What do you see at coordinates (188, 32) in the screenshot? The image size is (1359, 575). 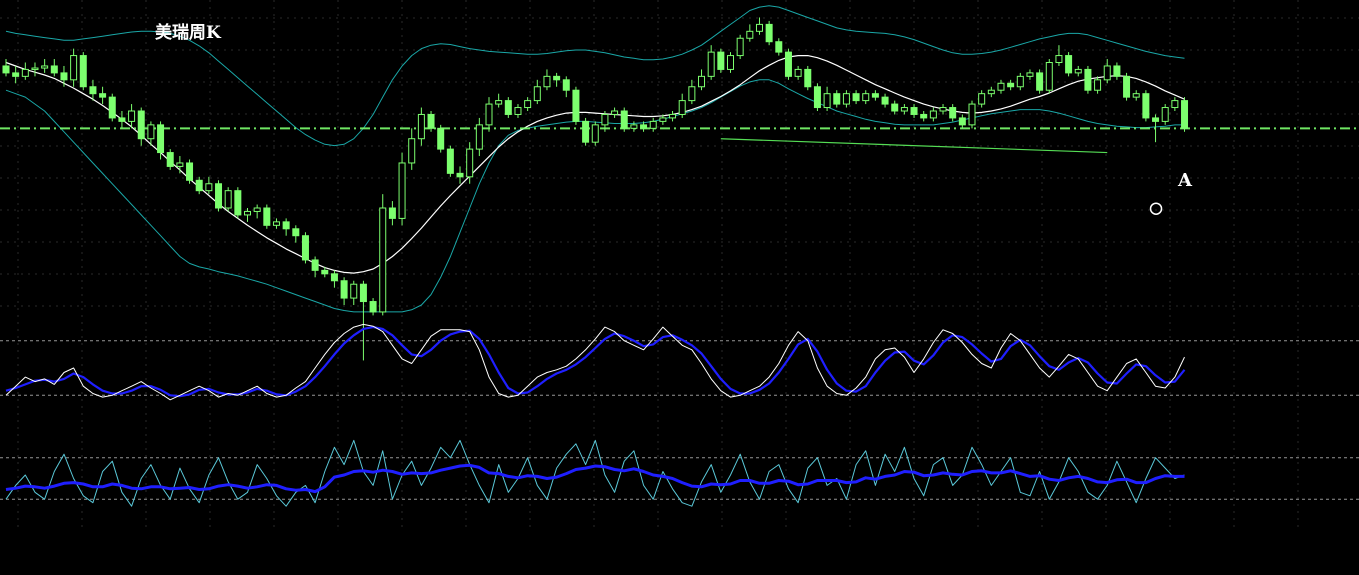 I see `chart-title: 美瑞周K` at bounding box center [188, 32].